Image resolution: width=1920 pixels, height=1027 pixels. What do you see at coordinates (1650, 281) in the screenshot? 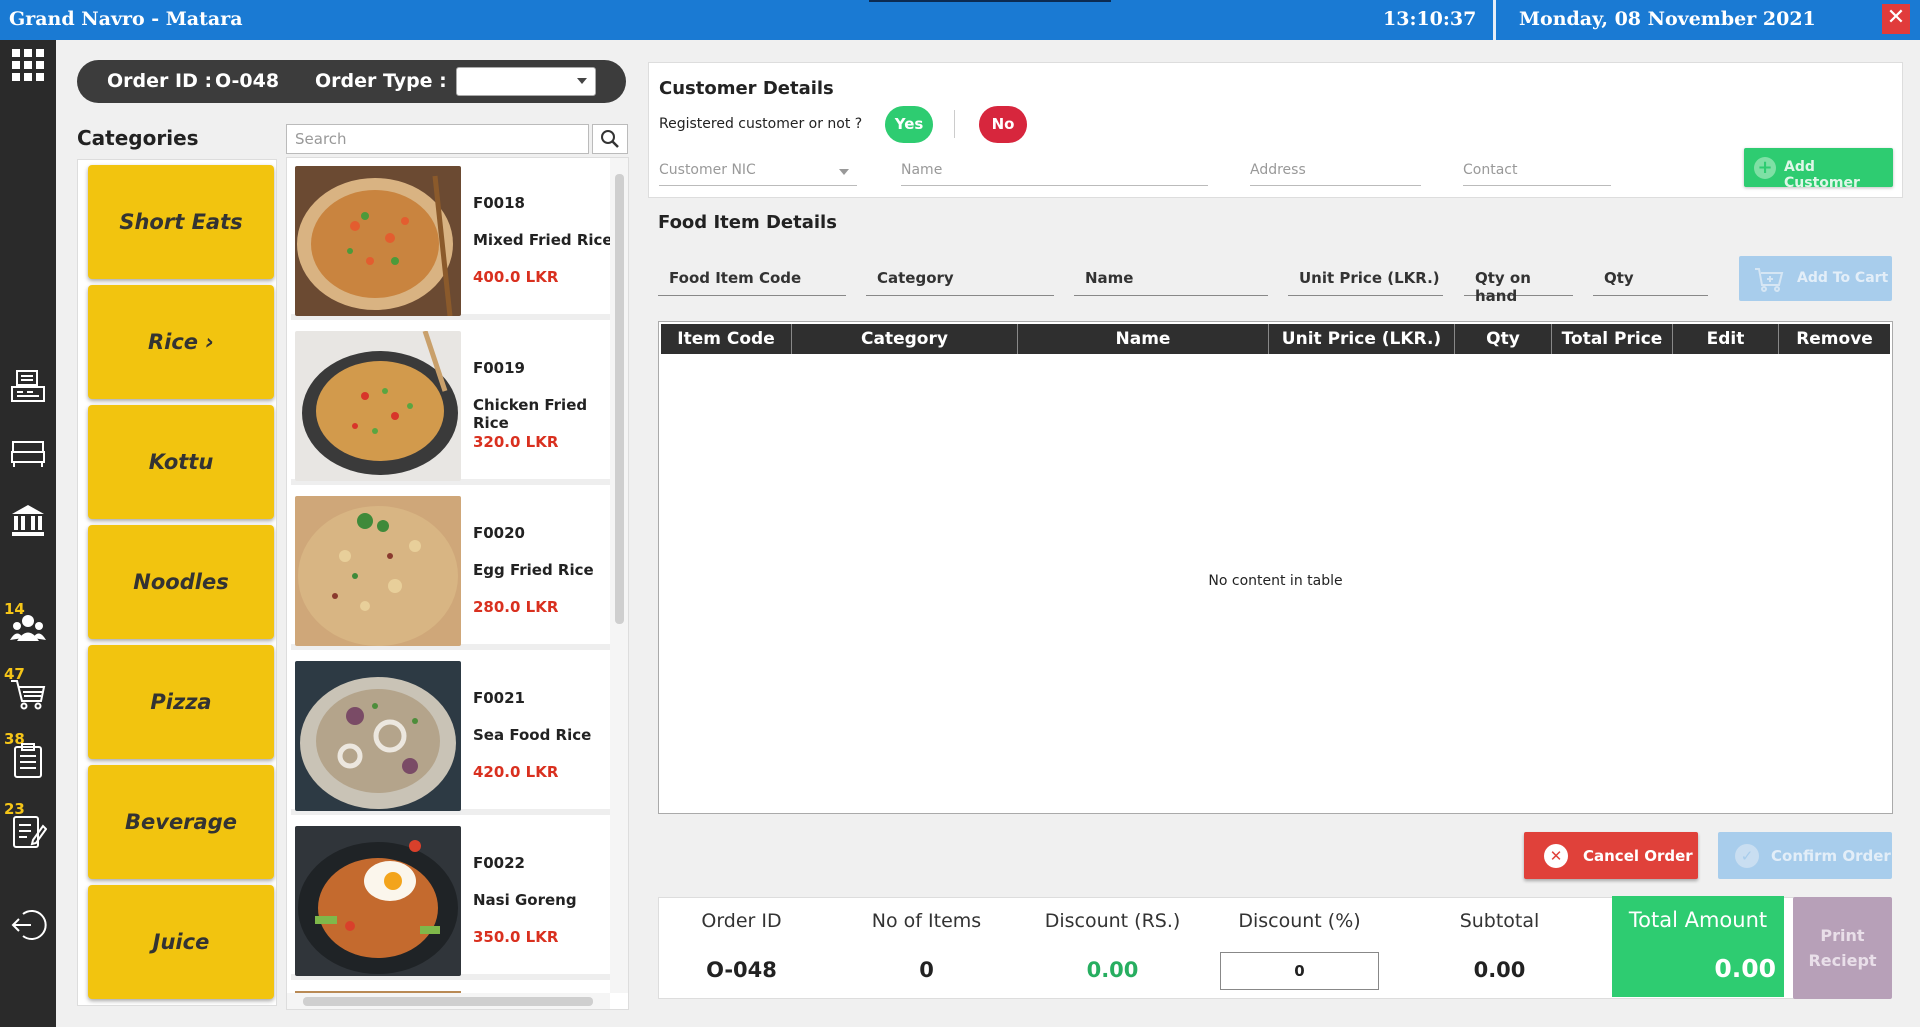
I see `qty-field: Qty` at bounding box center [1650, 281].